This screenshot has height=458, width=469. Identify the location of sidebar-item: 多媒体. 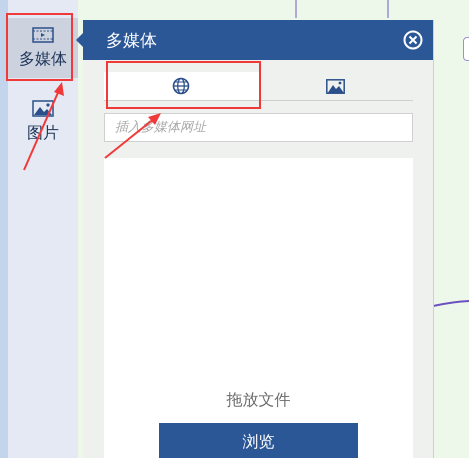
(43, 48).